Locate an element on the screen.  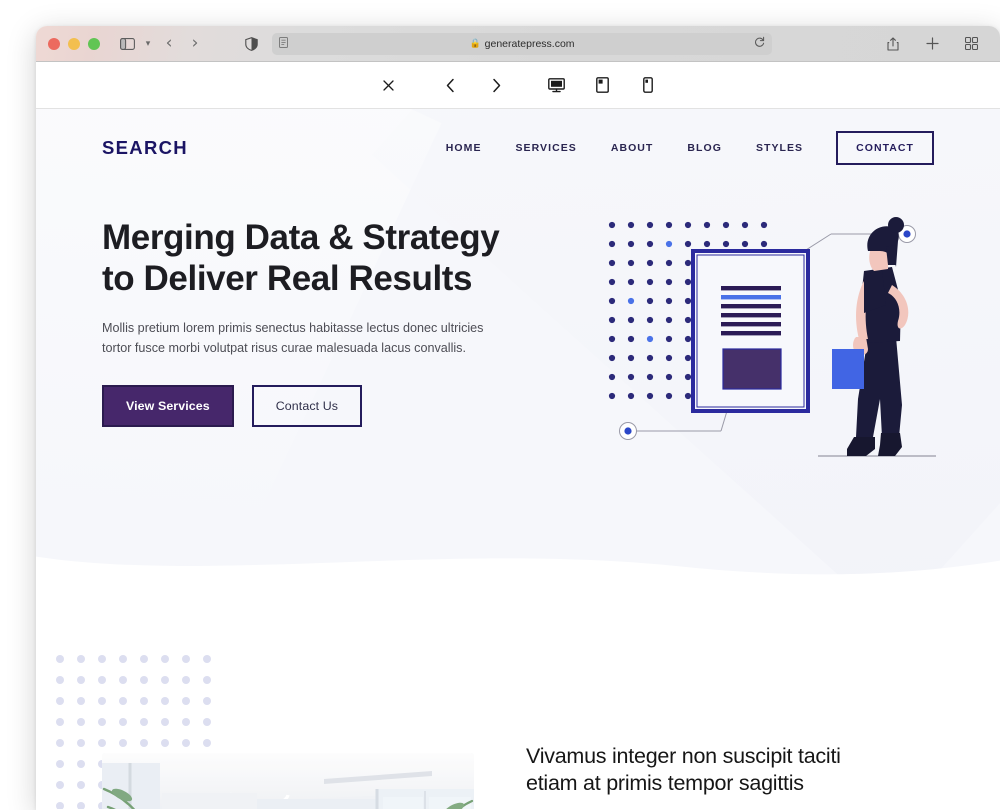
url-text: generatepress.com is located at coordinates (529, 43).